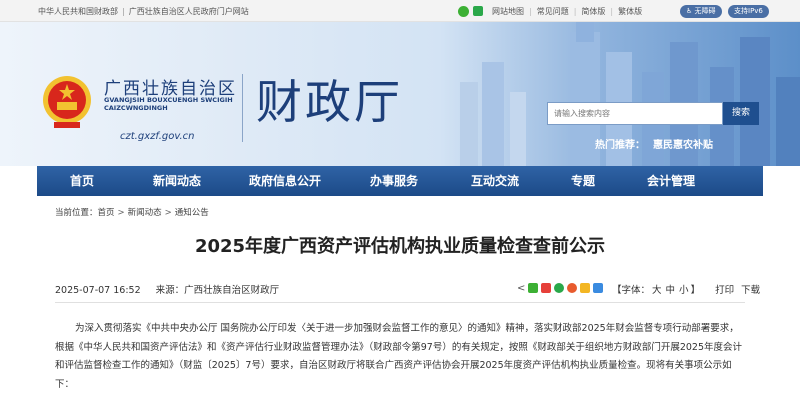 The width and height of the screenshot is (800, 404). What do you see at coordinates (232, 290) in the screenshot?
I see `article-source: 广西壮族自治区财政厅` at bounding box center [232, 290].